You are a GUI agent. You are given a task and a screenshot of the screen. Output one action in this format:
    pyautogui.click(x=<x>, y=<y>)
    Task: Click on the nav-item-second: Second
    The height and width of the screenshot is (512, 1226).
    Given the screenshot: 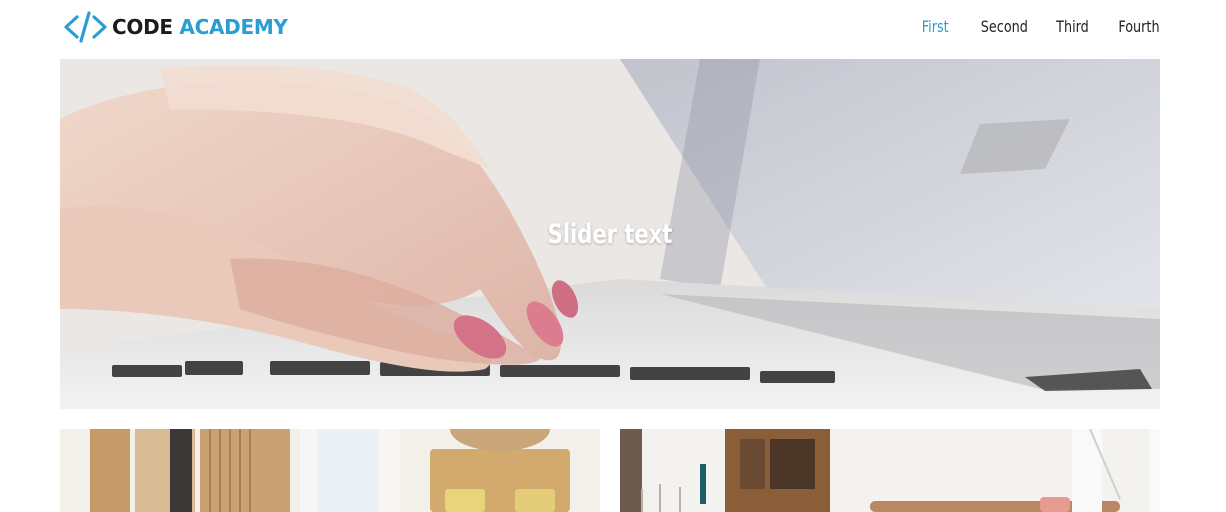 What is the action you would take?
    pyautogui.click(x=1004, y=27)
    